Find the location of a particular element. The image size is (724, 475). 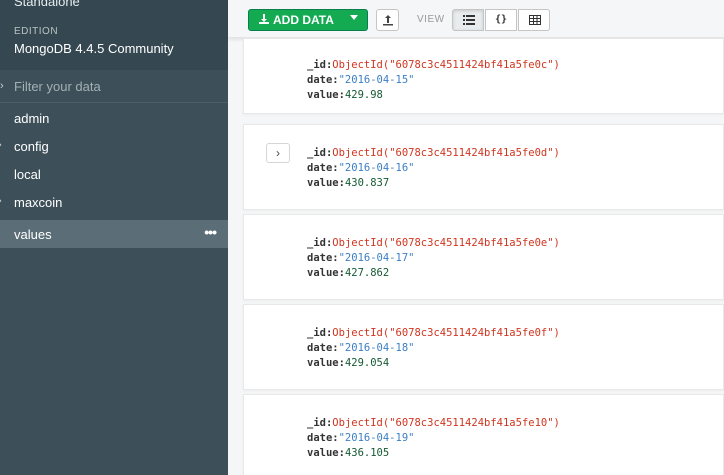

field-value-row: value:436.105 is located at coordinates (348, 453).